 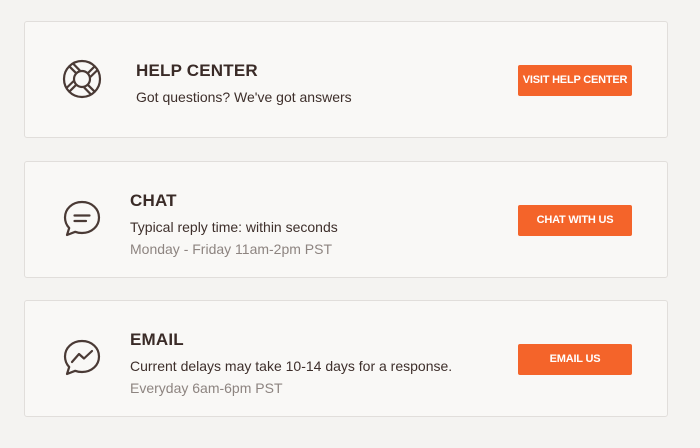 I want to click on email-us-button: EMAIL US, so click(x=575, y=359).